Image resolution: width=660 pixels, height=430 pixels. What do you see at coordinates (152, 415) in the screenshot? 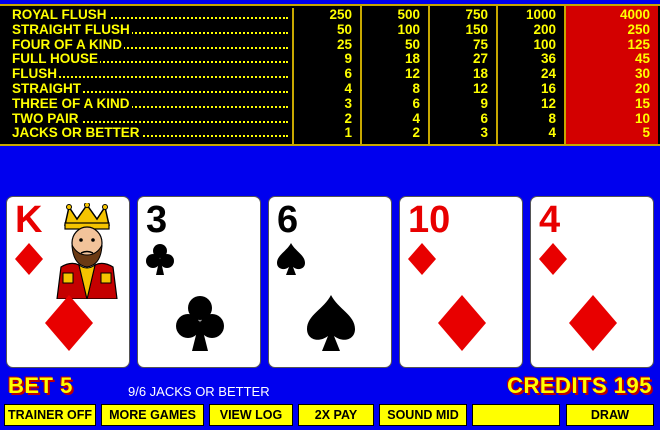
I see `more-games-button: MORE GAMES` at bounding box center [152, 415].